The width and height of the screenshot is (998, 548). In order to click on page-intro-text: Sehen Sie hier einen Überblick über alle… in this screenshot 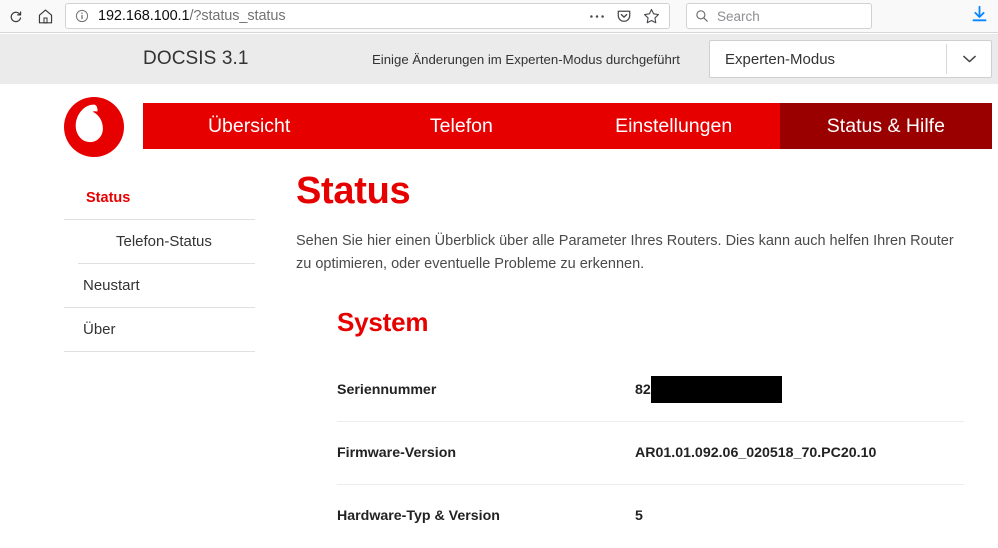, I will do `click(625, 252)`.